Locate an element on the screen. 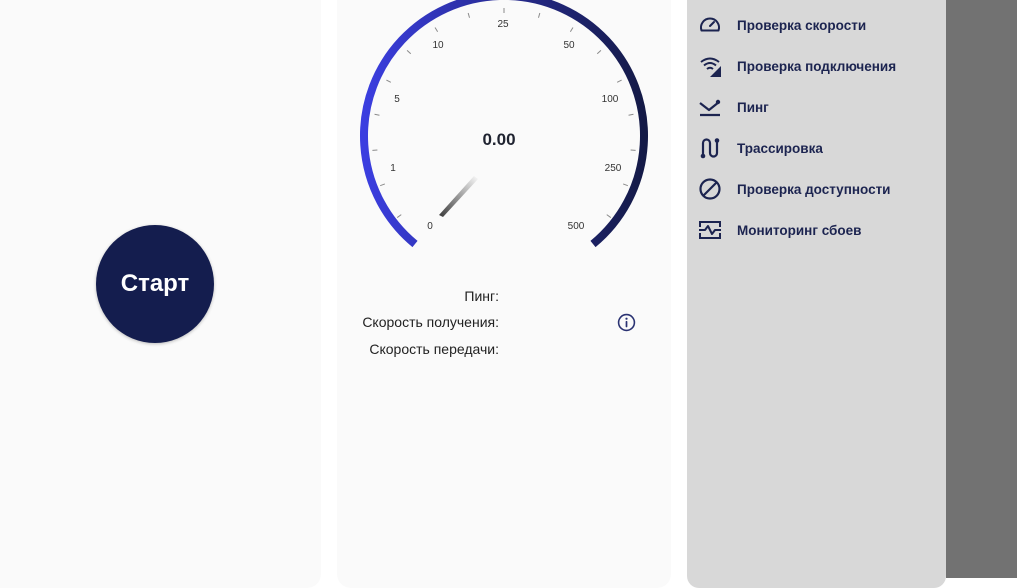 The height and width of the screenshot is (588, 1017). gauge-label: 100 is located at coordinates (610, 99).